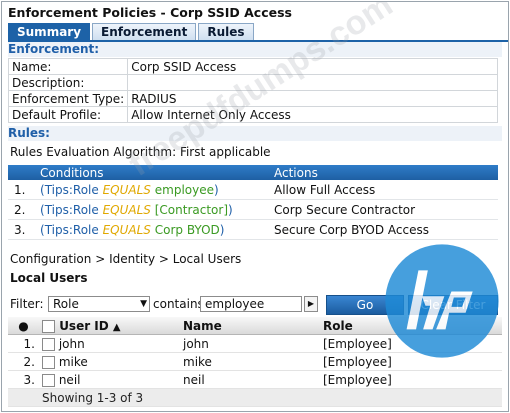 This screenshot has height=413, width=510. I want to click on detail-row-description: Description:, so click(252, 82).